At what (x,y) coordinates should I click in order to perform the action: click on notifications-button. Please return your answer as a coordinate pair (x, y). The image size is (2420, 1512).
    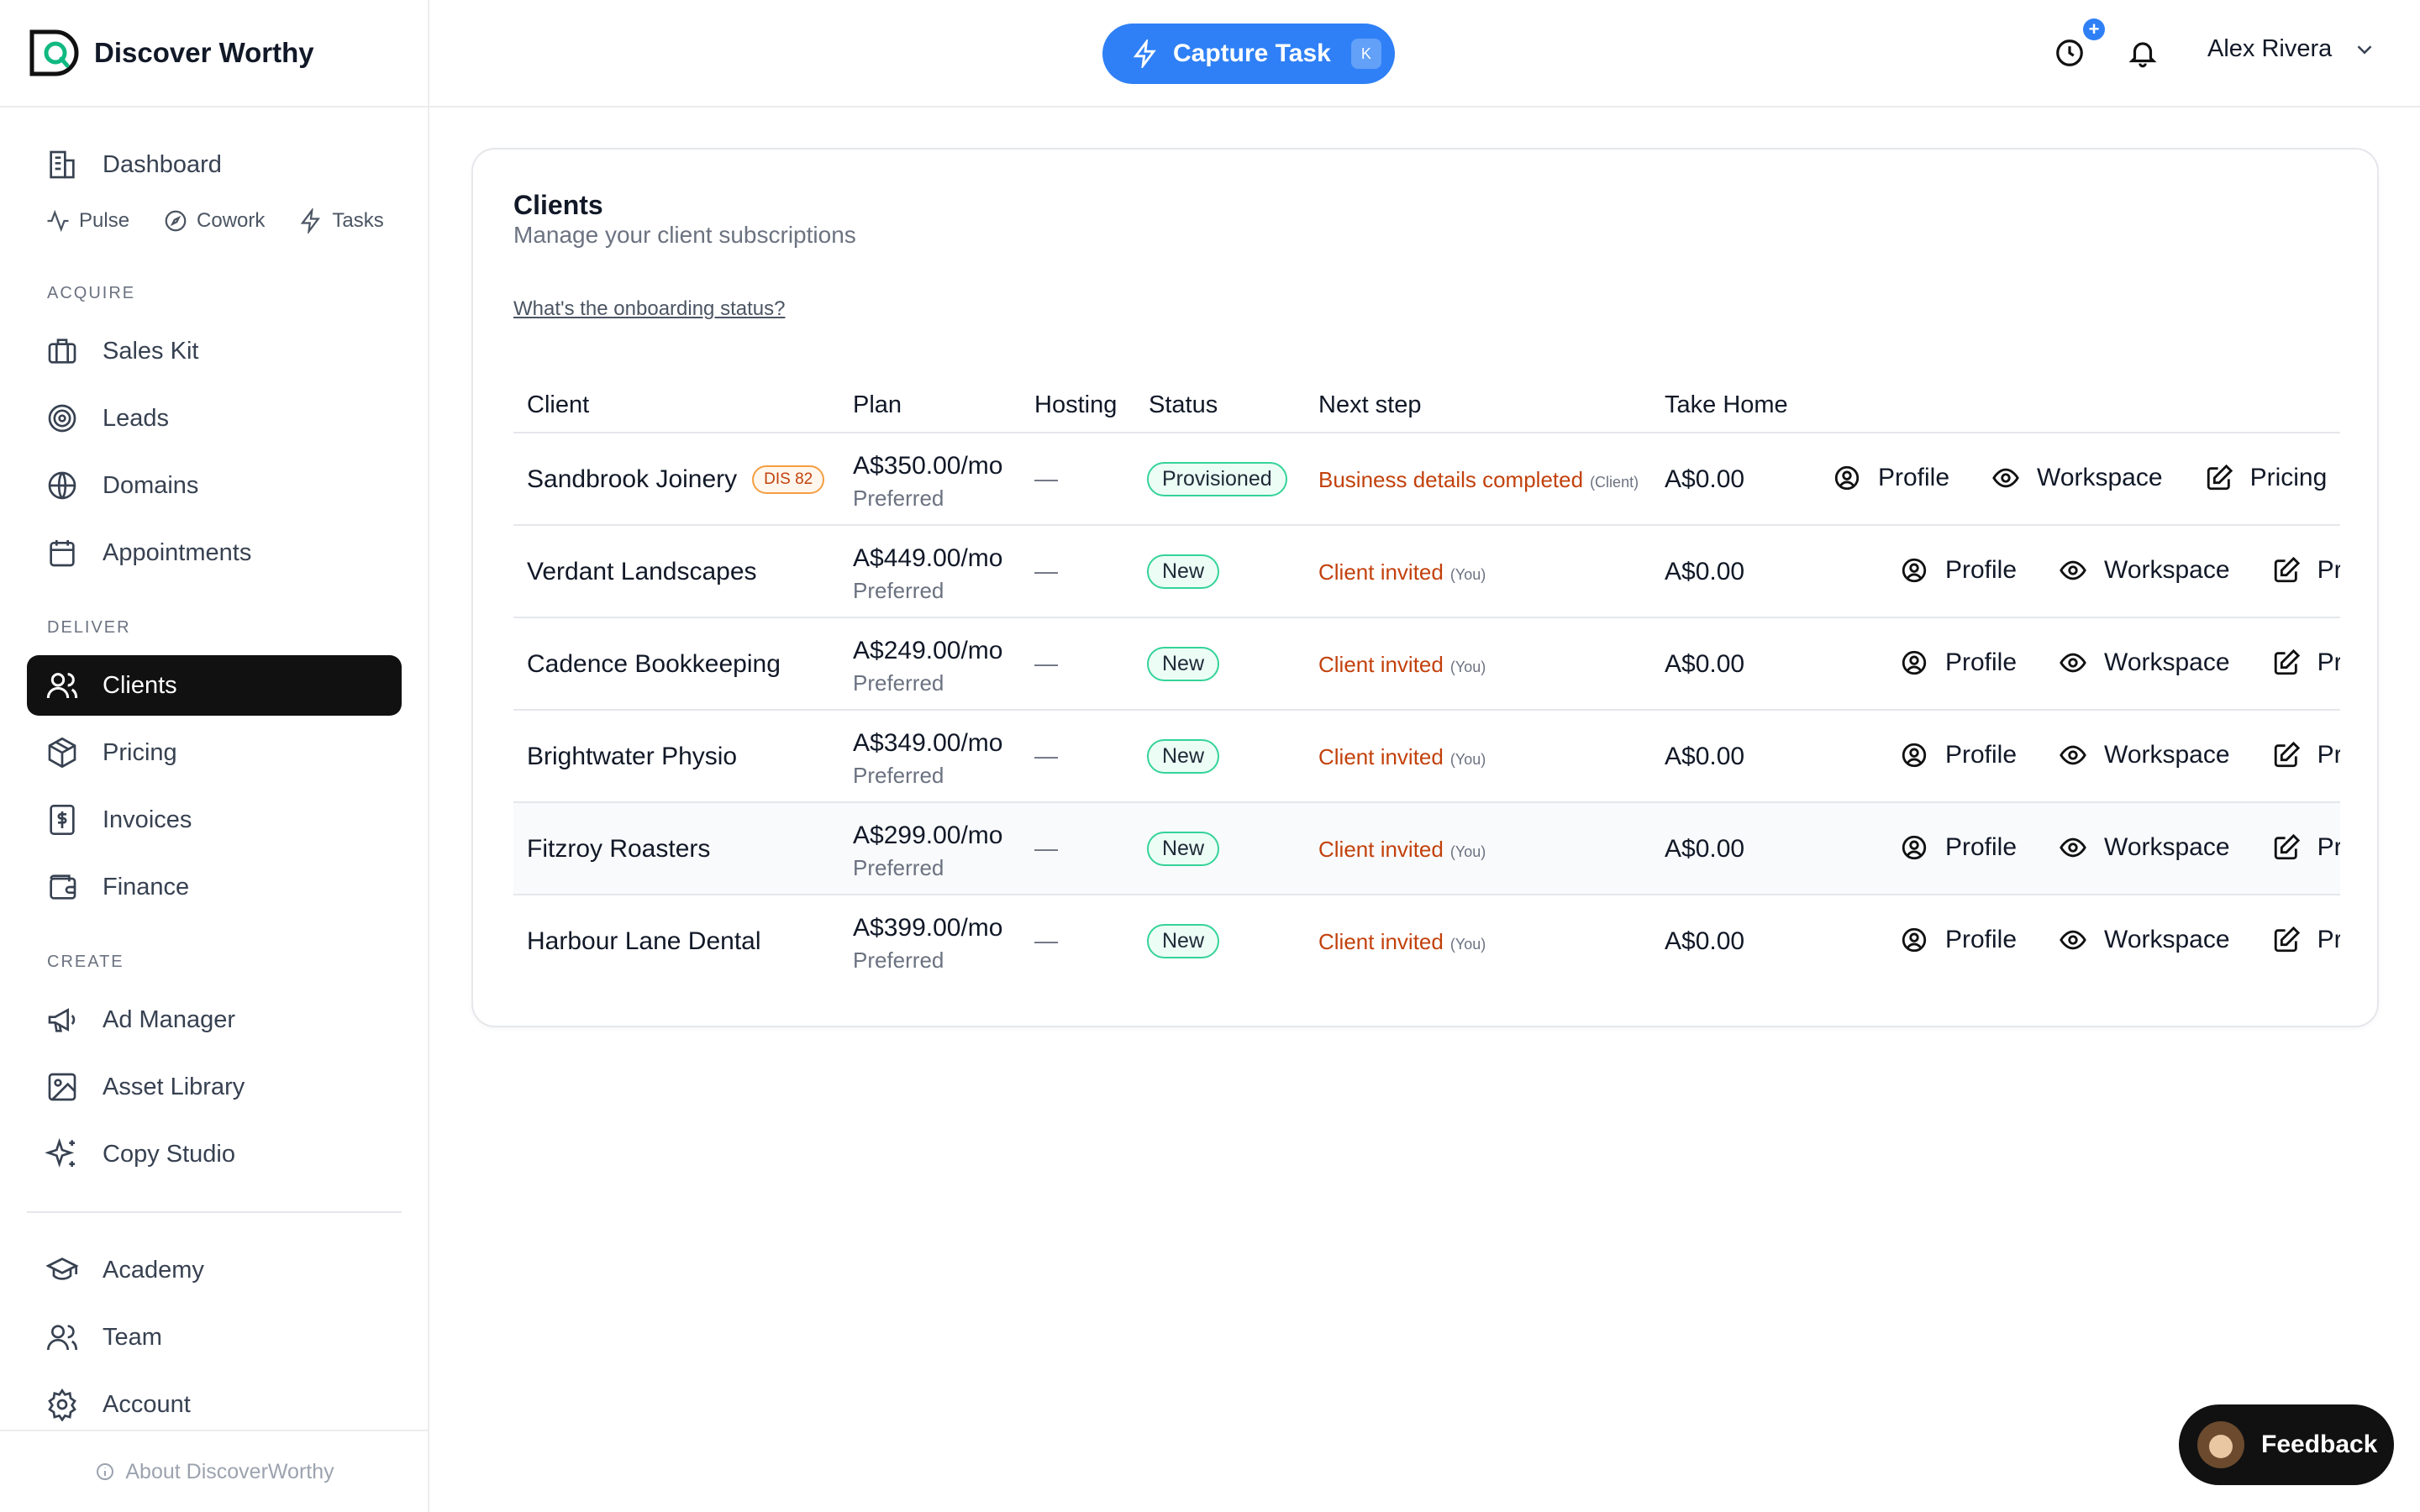
    Looking at the image, I should click on (2143, 53).